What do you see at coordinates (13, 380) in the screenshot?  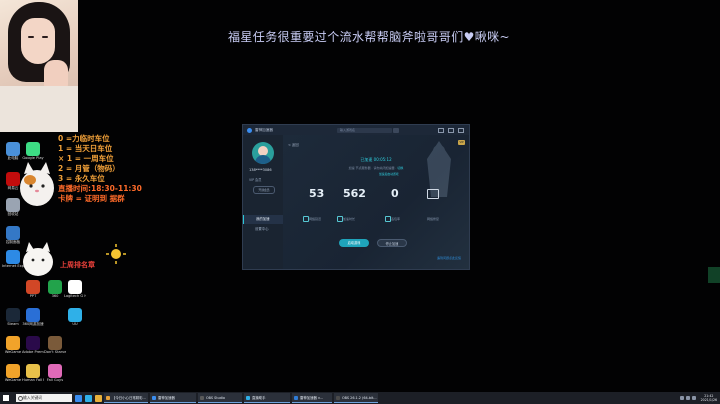 I see `desktop-icon-label: WeGame` at bounding box center [13, 380].